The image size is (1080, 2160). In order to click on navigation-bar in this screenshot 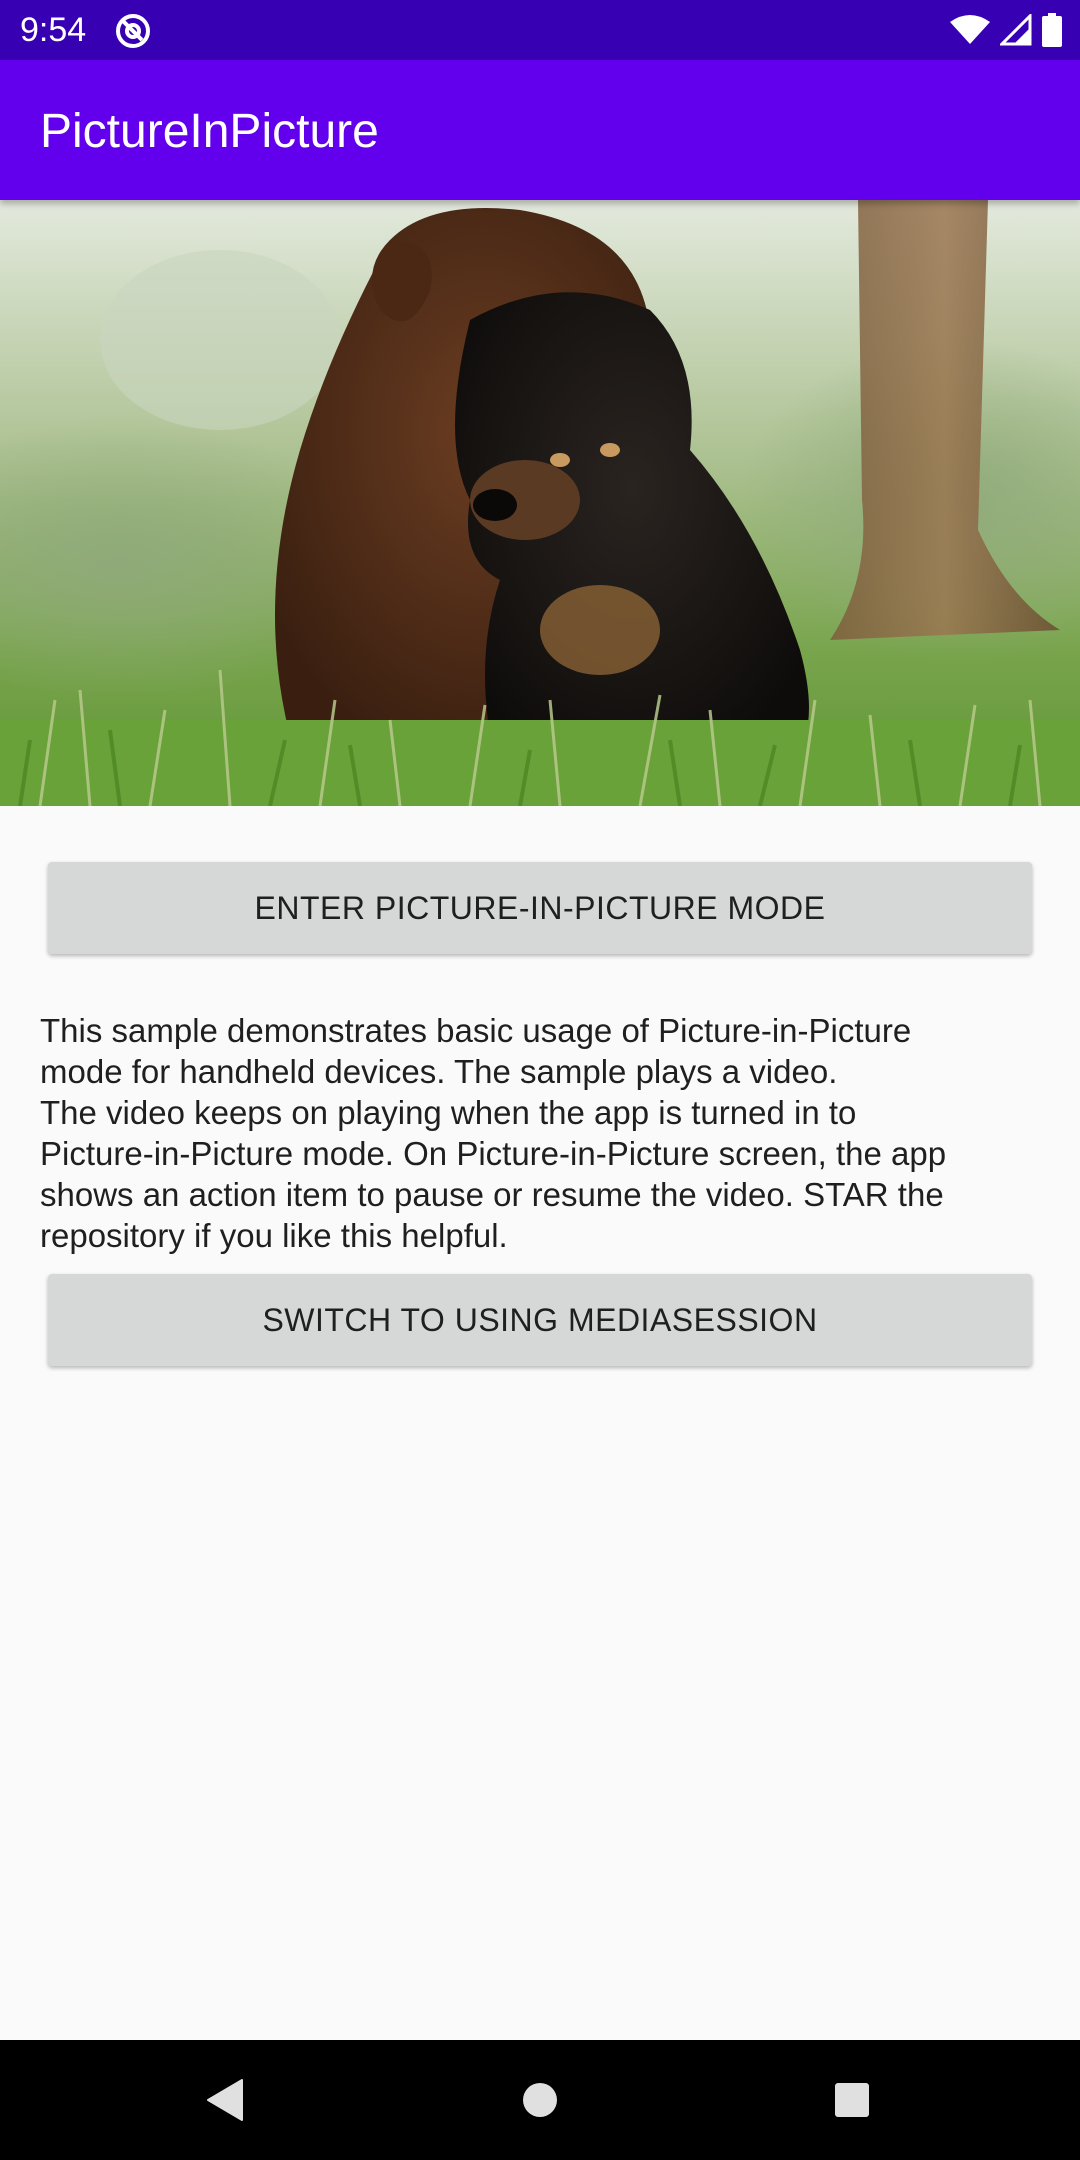, I will do `click(540, 2100)`.